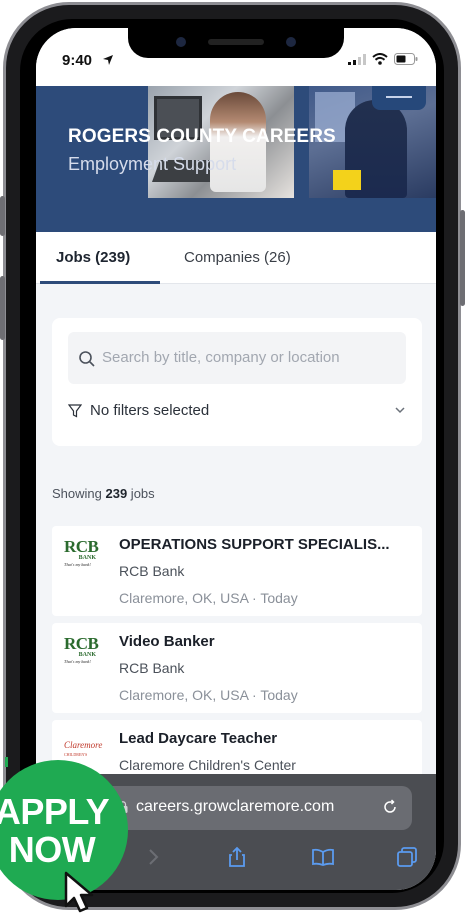  Describe the element at coordinates (198, 738) in the screenshot. I see `job-title: Lead Daycare Teacher` at that location.